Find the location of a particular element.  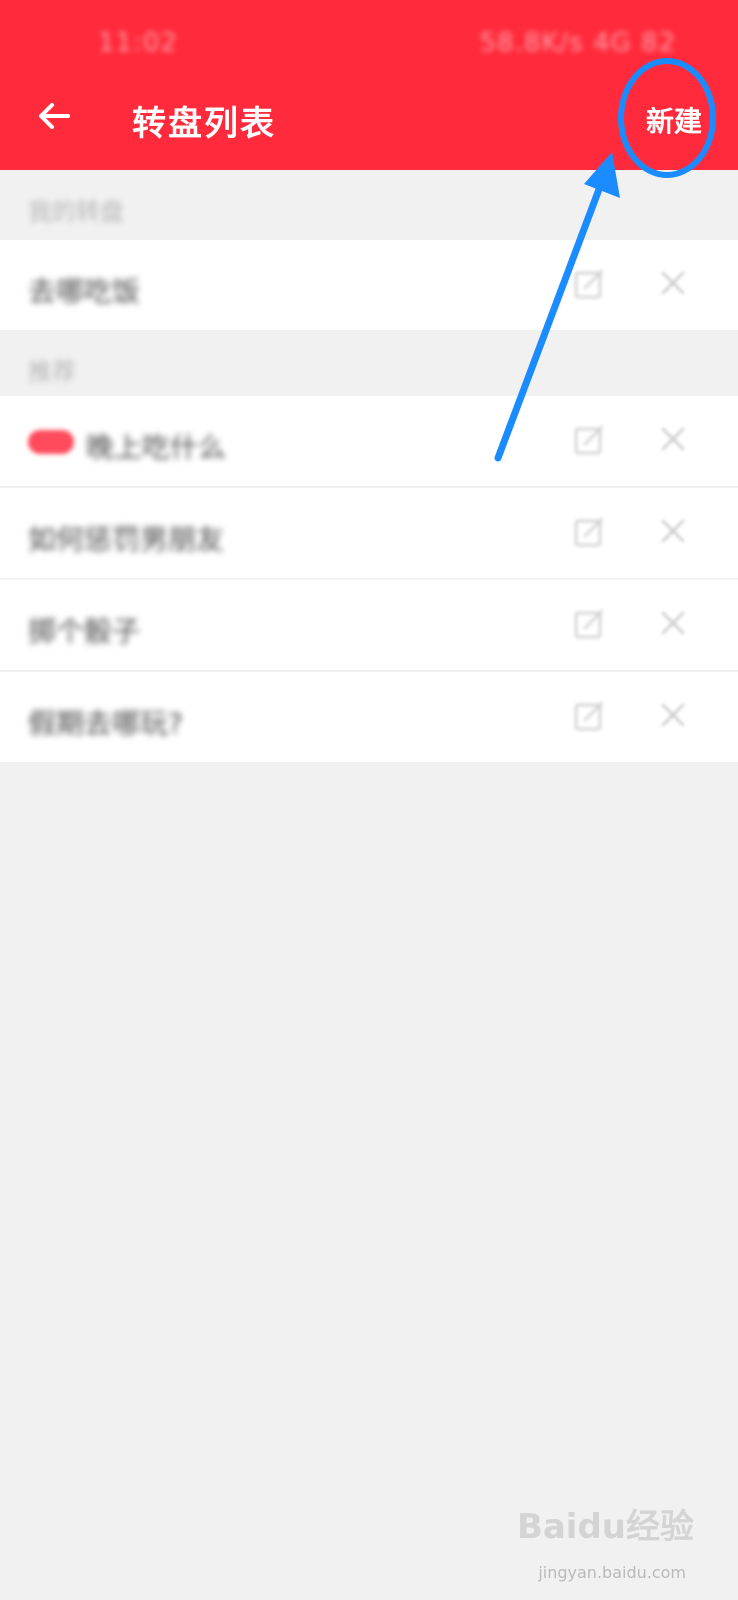

watermark-url: jingyan.baidu.com is located at coordinates (612, 1572).